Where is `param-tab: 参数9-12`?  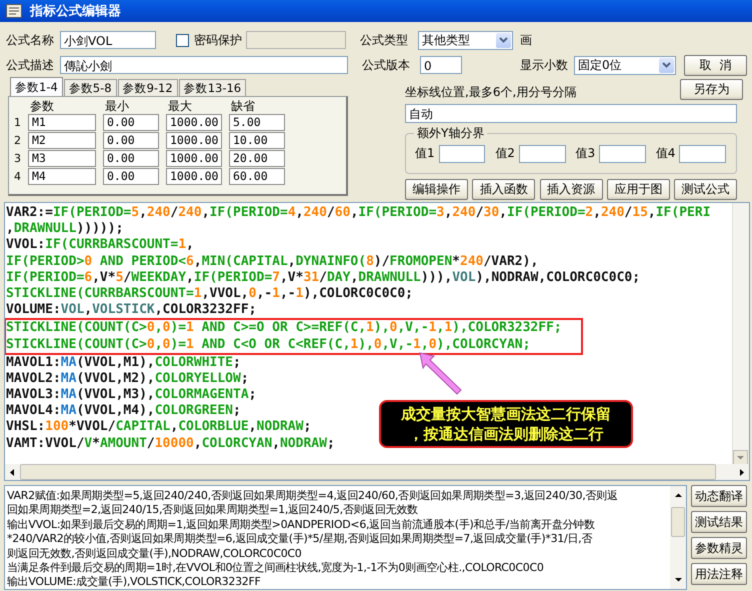
param-tab: 参数9-12 is located at coordinates (148, 87).